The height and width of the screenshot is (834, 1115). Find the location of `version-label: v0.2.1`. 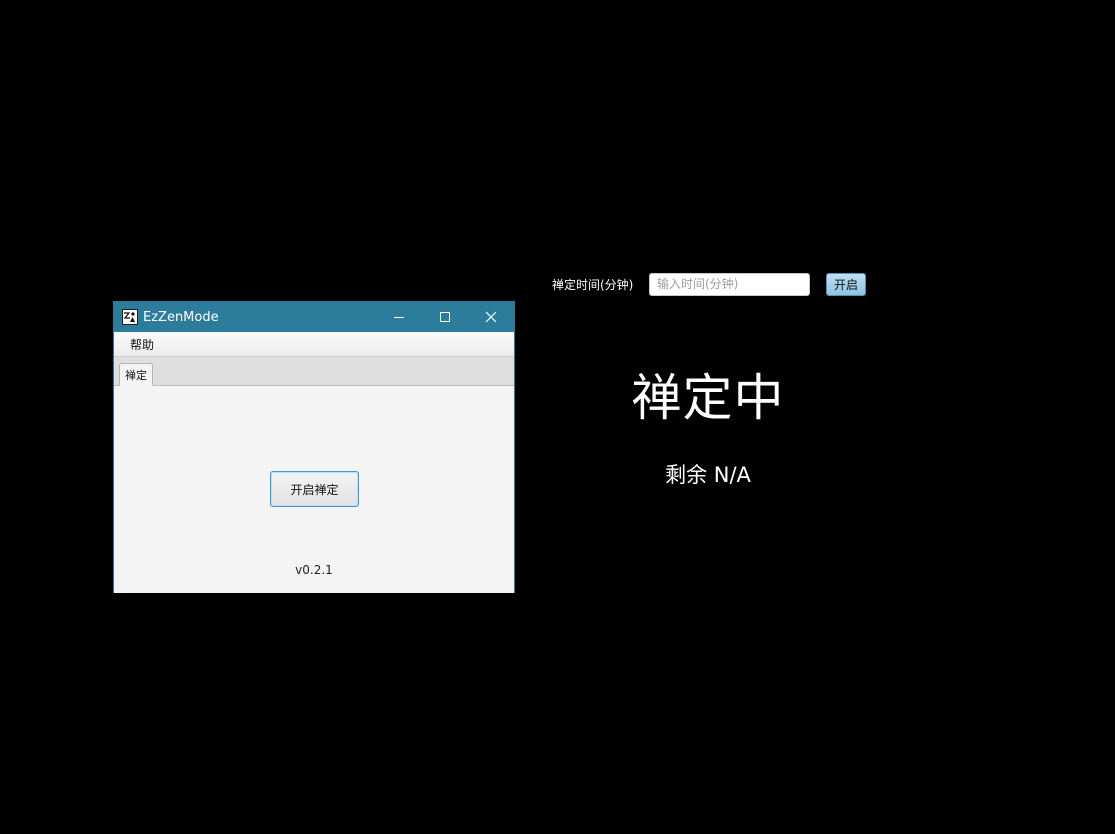

version-label: v0.2.1 is located at coordinates (314, 570).